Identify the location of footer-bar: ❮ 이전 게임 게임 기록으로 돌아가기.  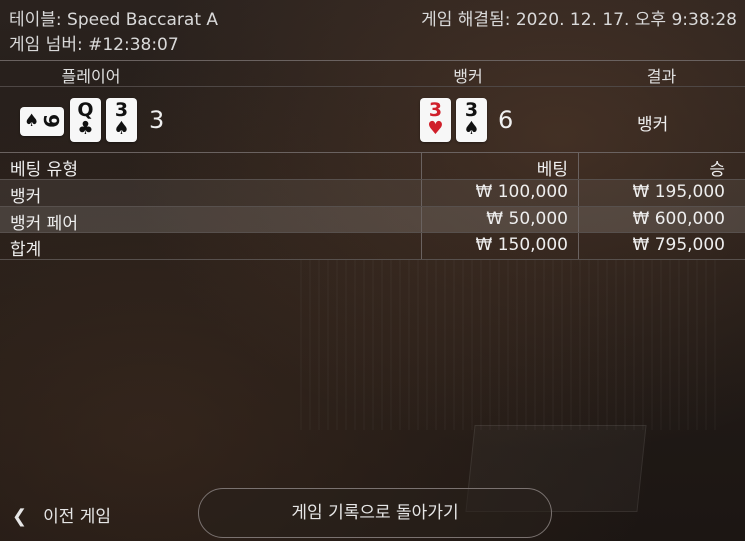
(372, 513).